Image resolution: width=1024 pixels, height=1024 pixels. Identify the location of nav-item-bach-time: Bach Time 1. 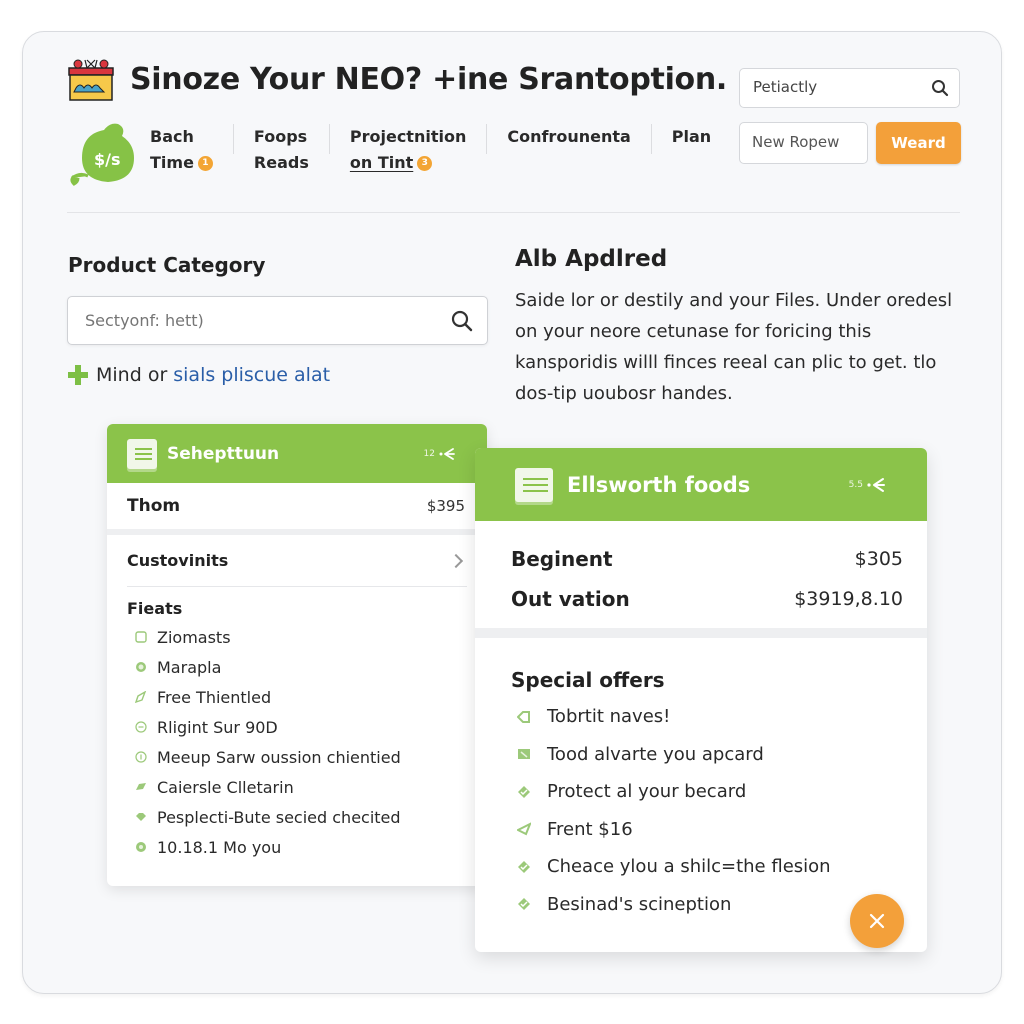
(191, 150).